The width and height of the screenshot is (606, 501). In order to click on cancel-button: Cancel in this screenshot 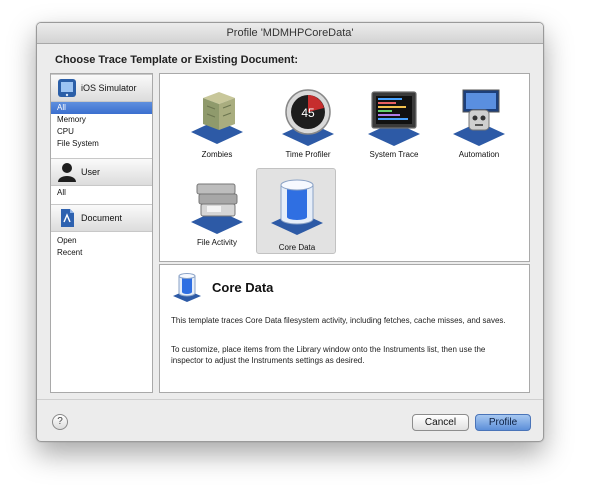, I will do `click(440, 422)`.